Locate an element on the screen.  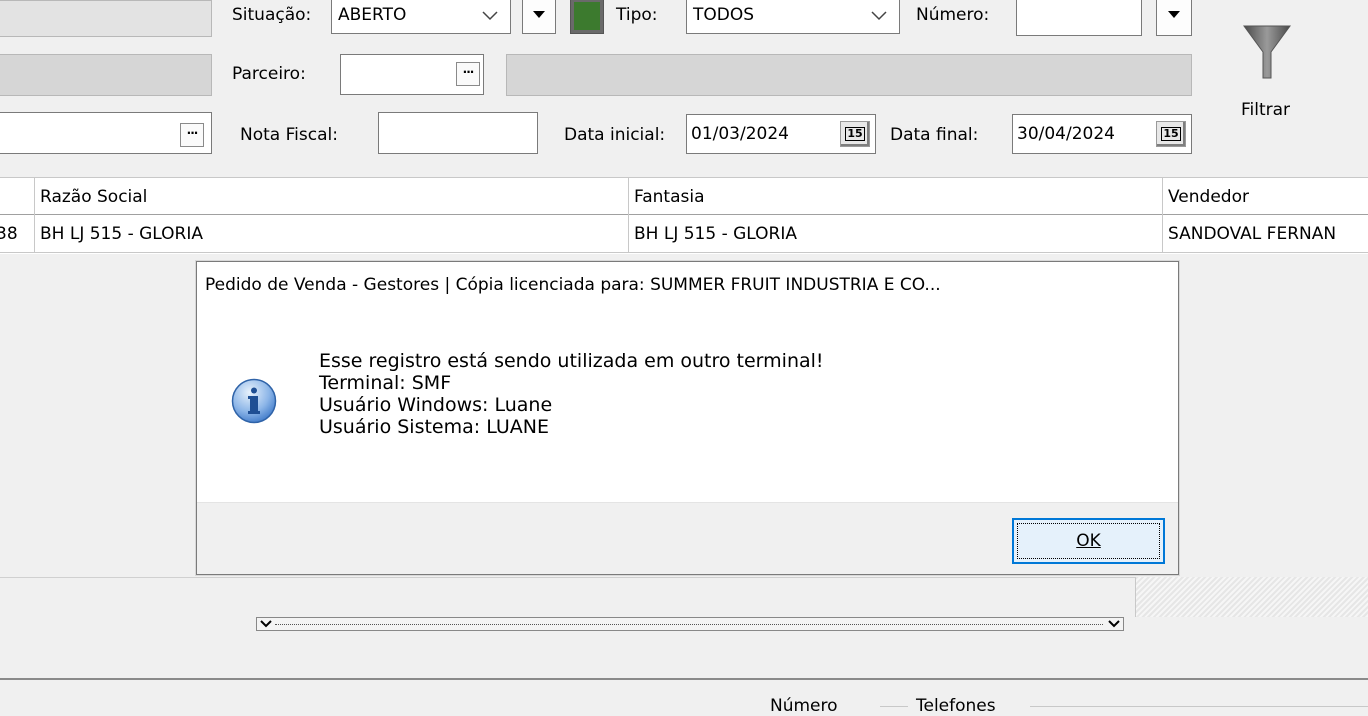
message-line: Terminal: SMF is located at coordinates (385, 383).